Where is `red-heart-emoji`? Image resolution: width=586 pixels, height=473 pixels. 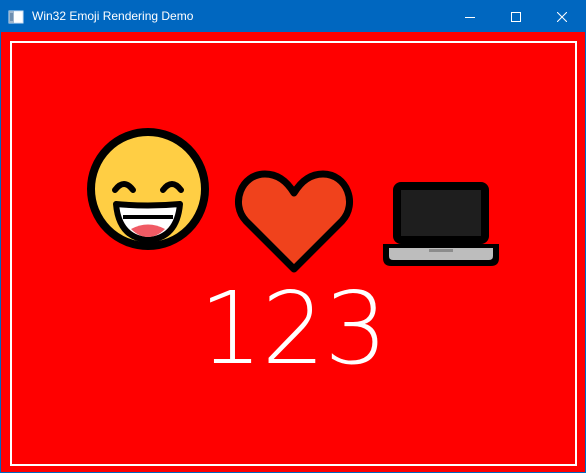
red-heart-emoji is located at coordinates (294, 221).